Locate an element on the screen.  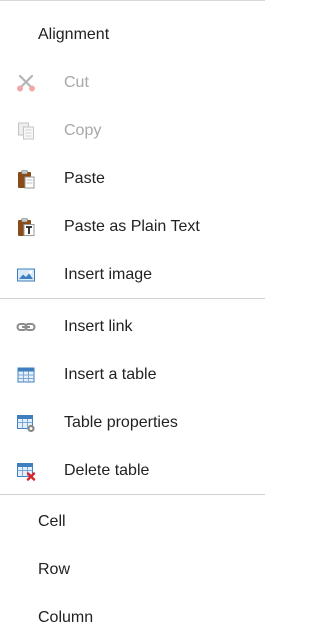
menu-item-label: Column is located at coordinates (66, 617).